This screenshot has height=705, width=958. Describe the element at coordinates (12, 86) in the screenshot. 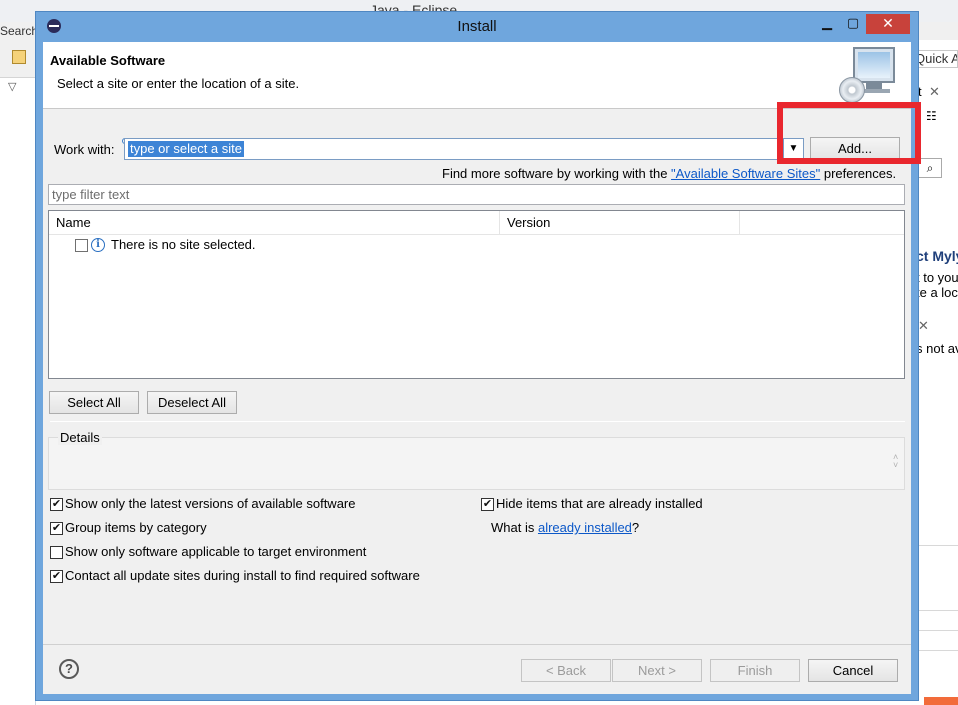

I see `chevron-down-icon: ▽` at that location.